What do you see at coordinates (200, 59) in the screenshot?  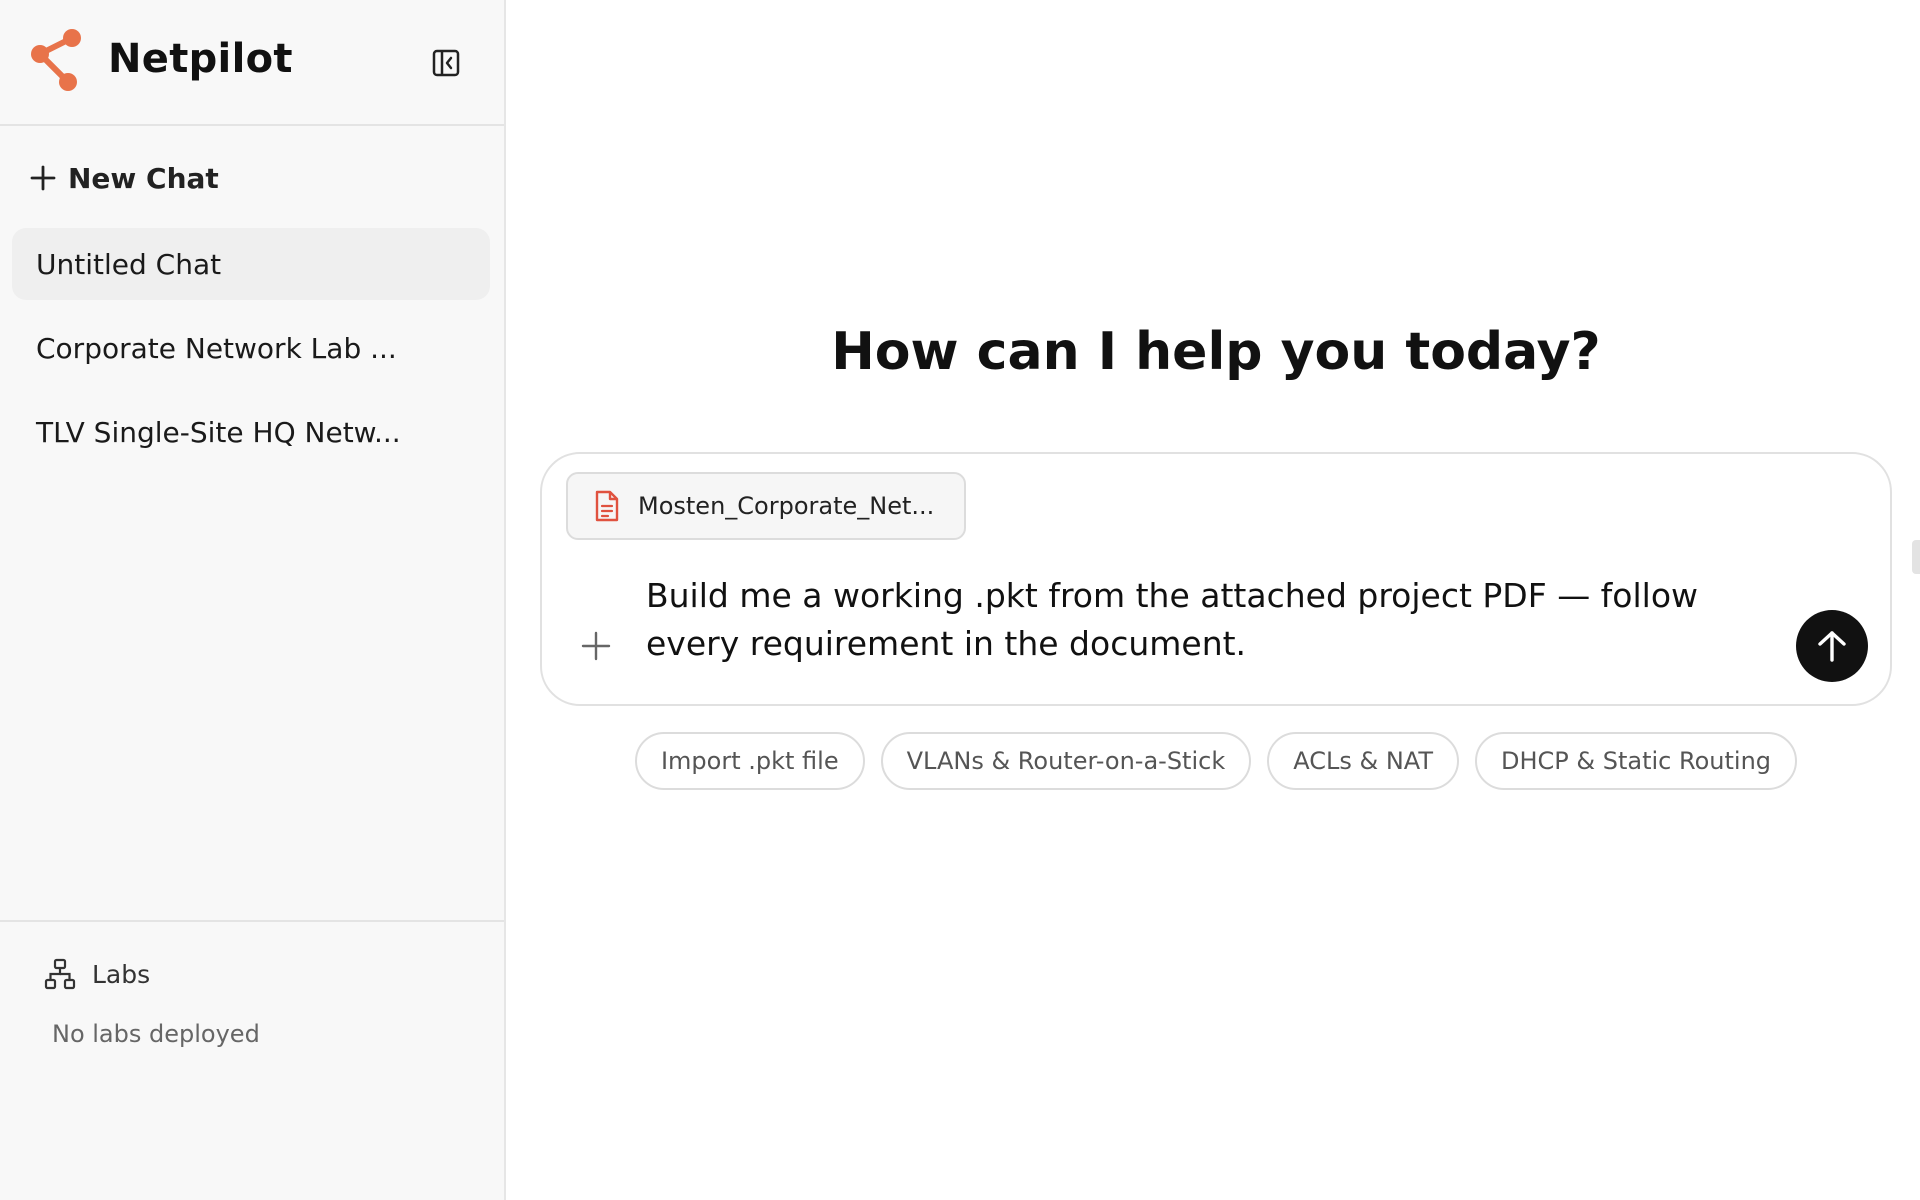 I see `app-title: Netpilot` at bounding box center [200, 59].